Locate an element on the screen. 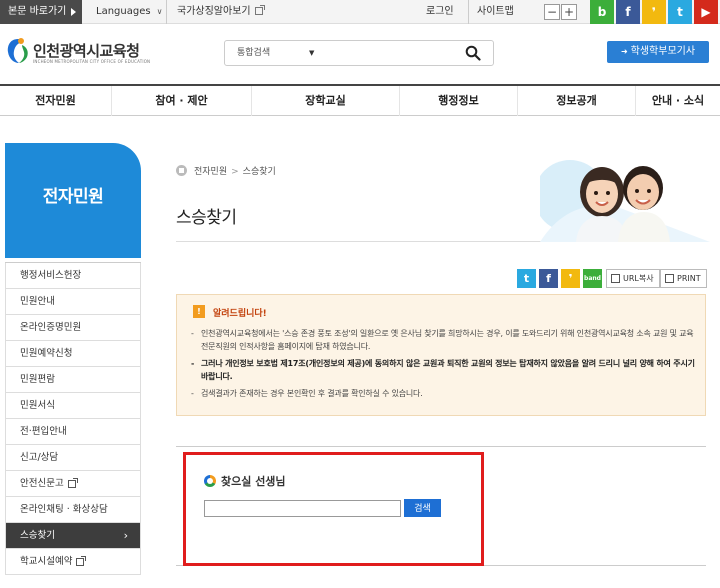 This screenshot has height=588, width=720. dropdown-arrow-icon: ▼ is located at coordinates (311, 53).